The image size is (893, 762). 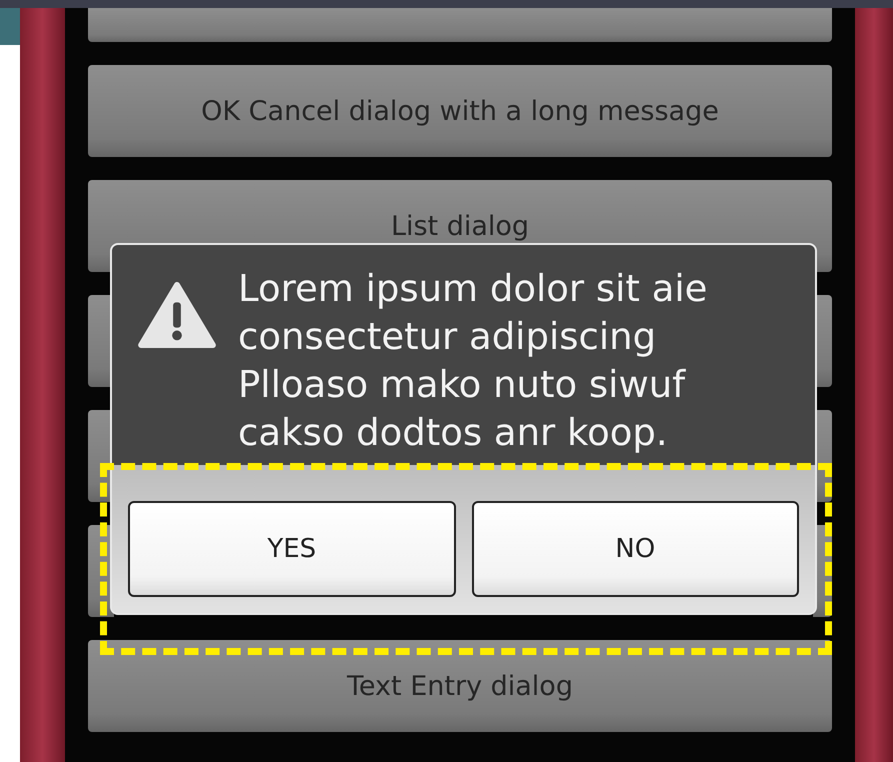 What do you see at coordinates (10, 26) in the screenshot?
I see `desktop-tile` at bounding box center [10, 26].